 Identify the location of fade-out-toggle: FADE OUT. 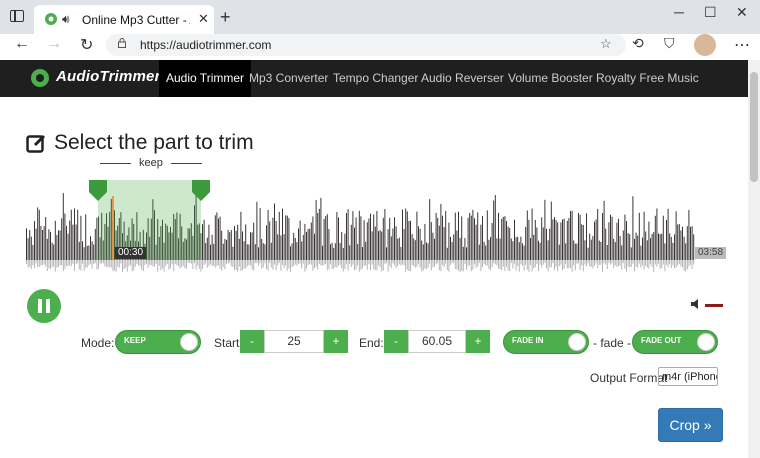
(675, 342).